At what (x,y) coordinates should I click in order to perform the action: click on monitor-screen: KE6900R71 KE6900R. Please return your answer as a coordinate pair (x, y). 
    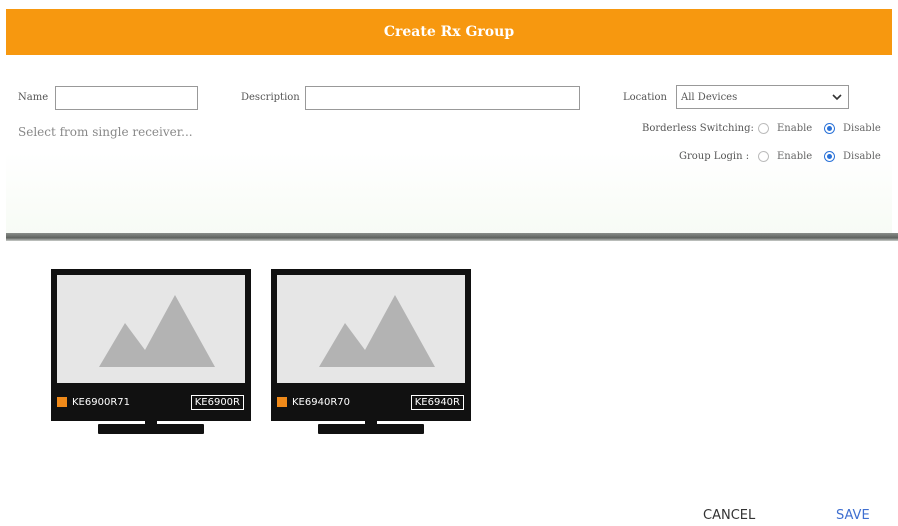
    Looking at the image, I should click on (151, 345).